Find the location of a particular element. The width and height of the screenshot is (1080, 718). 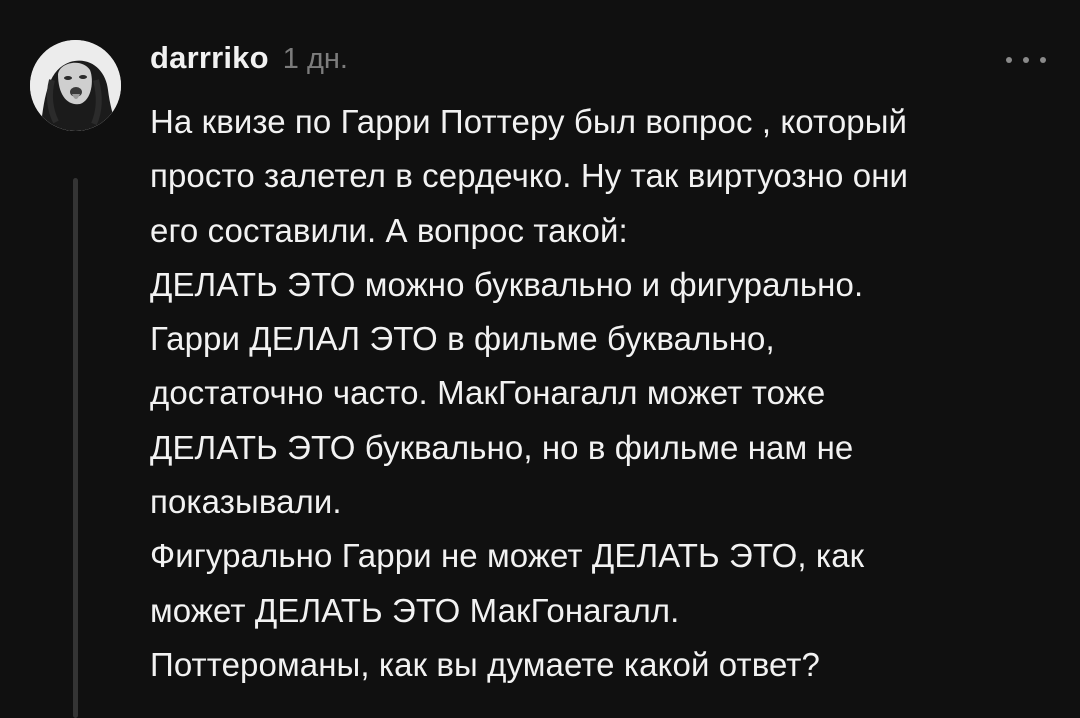

comment-header: darrriko 1 дн. is located at coordinates (249, 60).